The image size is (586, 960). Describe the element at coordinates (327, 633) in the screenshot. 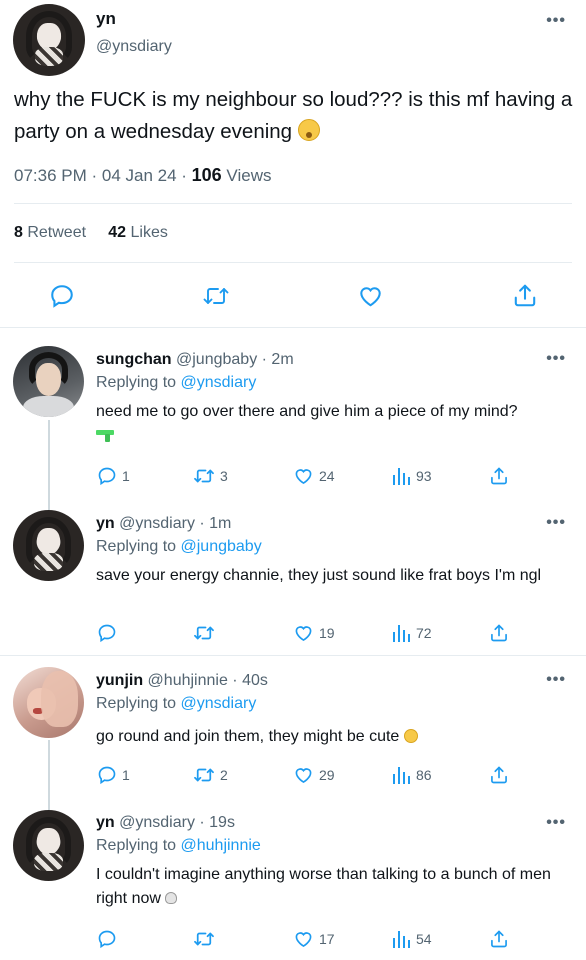

I see `like-count: 19` at that location.